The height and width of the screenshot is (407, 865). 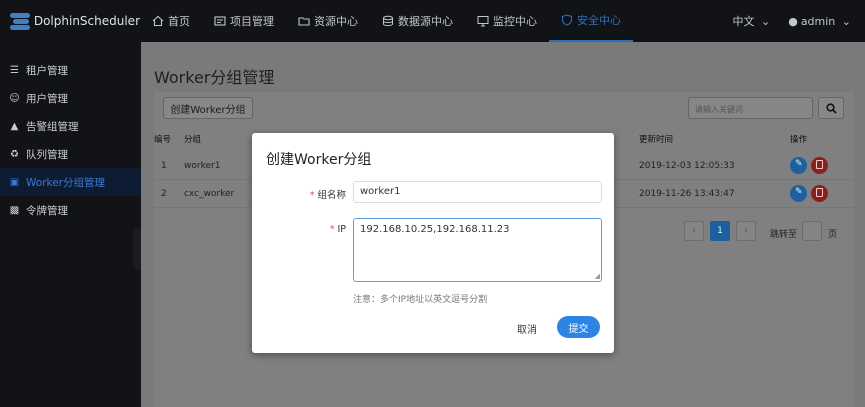 I want to click on user-menu: ● admin ⌄, so click(x=819, y=21).